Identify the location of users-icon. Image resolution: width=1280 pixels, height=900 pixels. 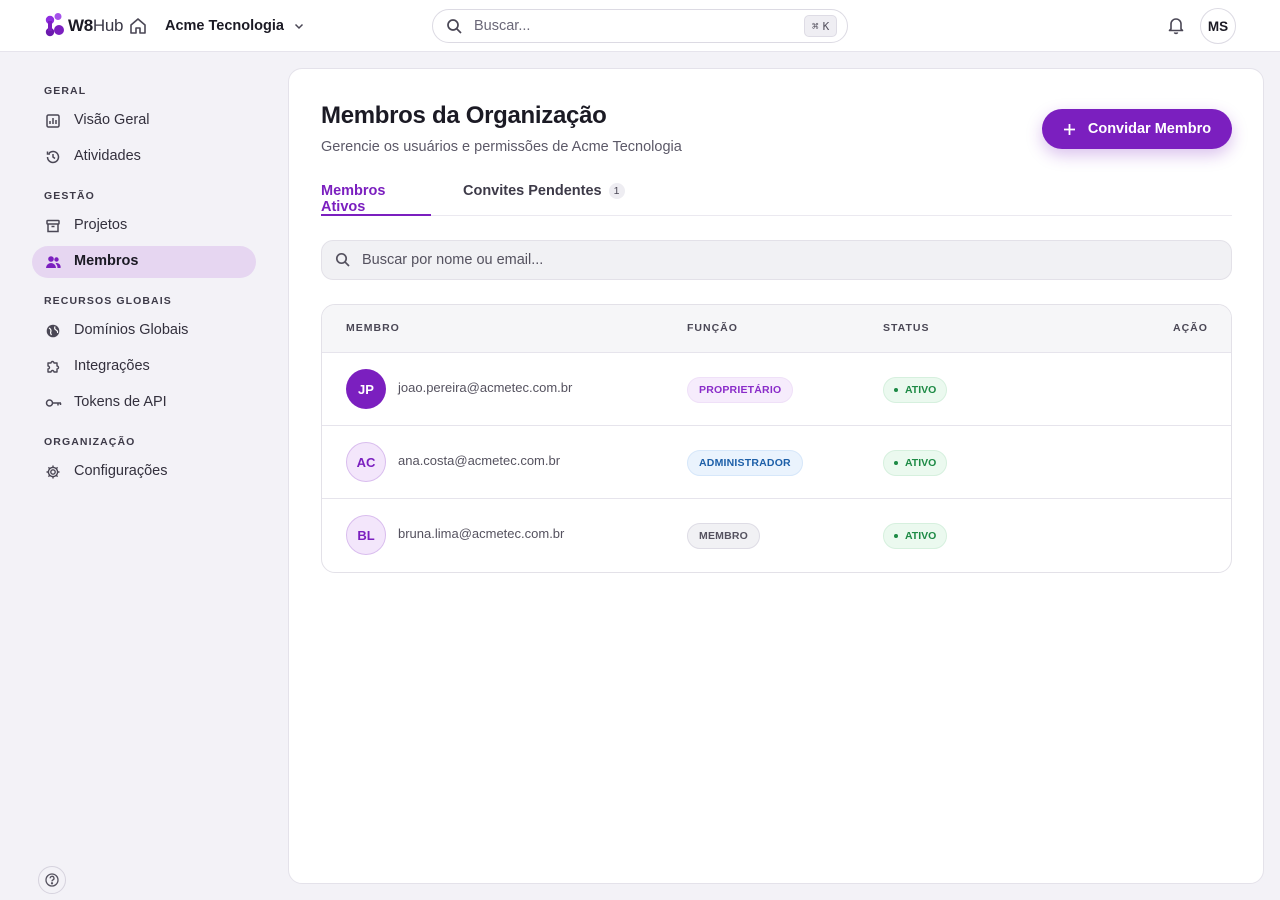
(53, 262).